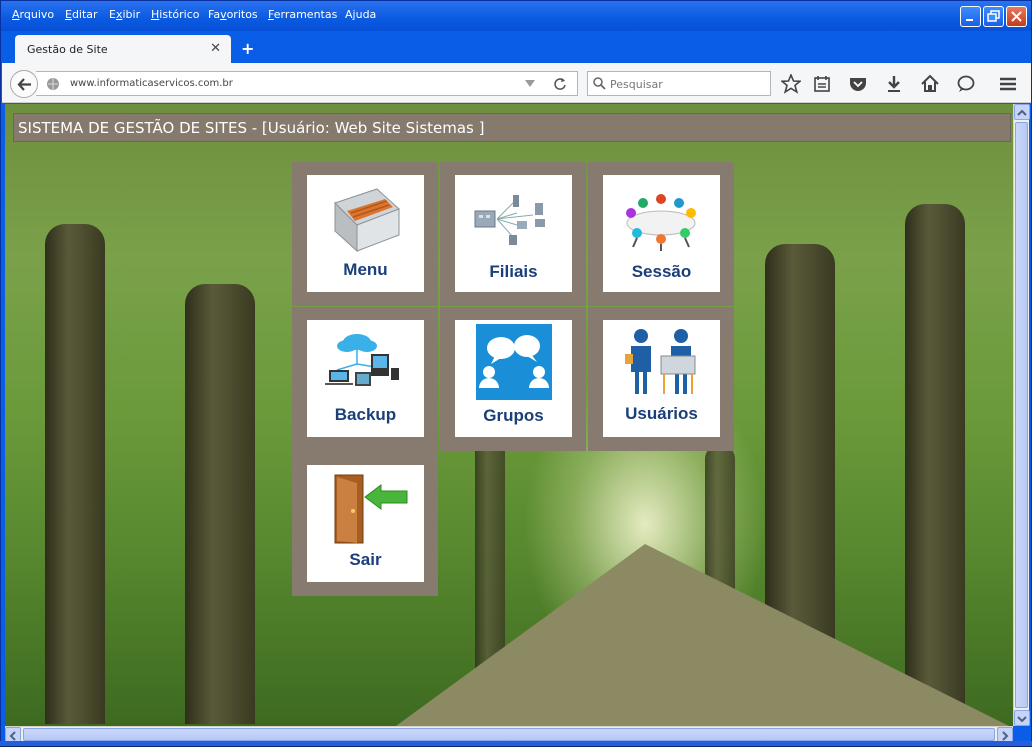  I want to click on tab-close-icon: ✕, so click(215, 48).